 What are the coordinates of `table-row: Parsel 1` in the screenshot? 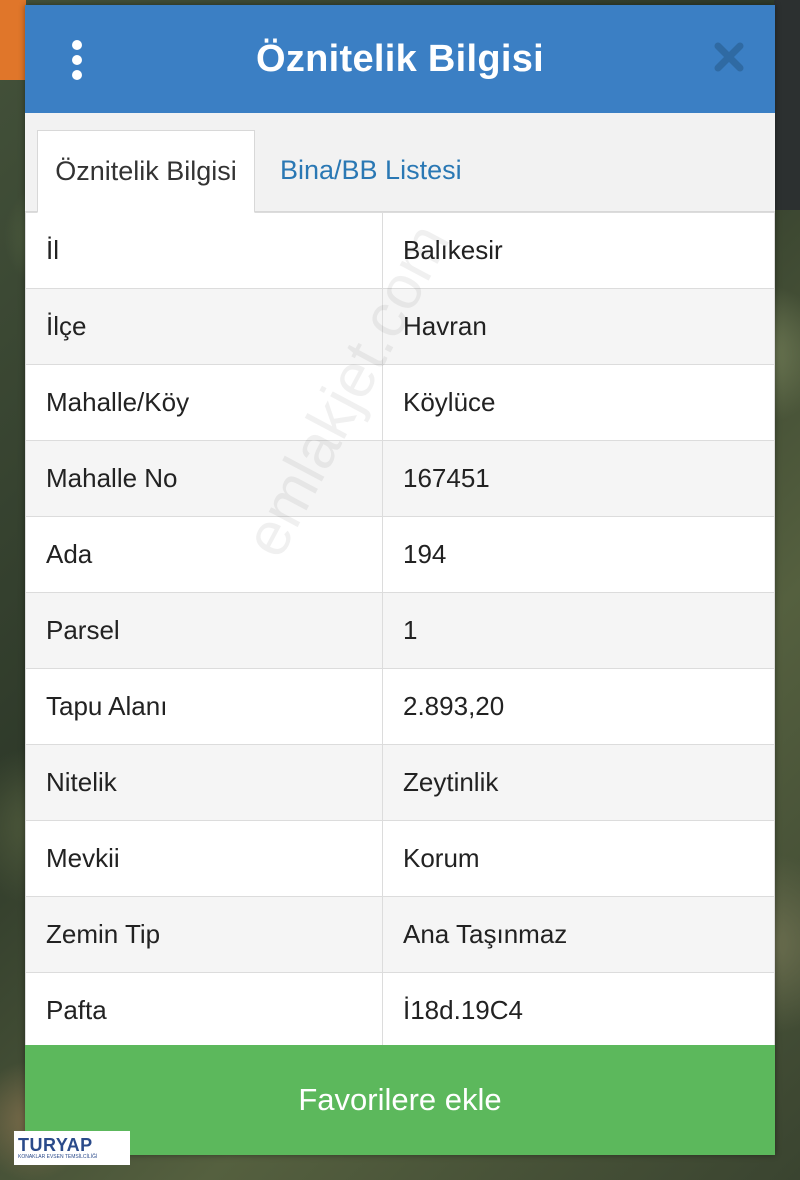 It's located at (400, 630).